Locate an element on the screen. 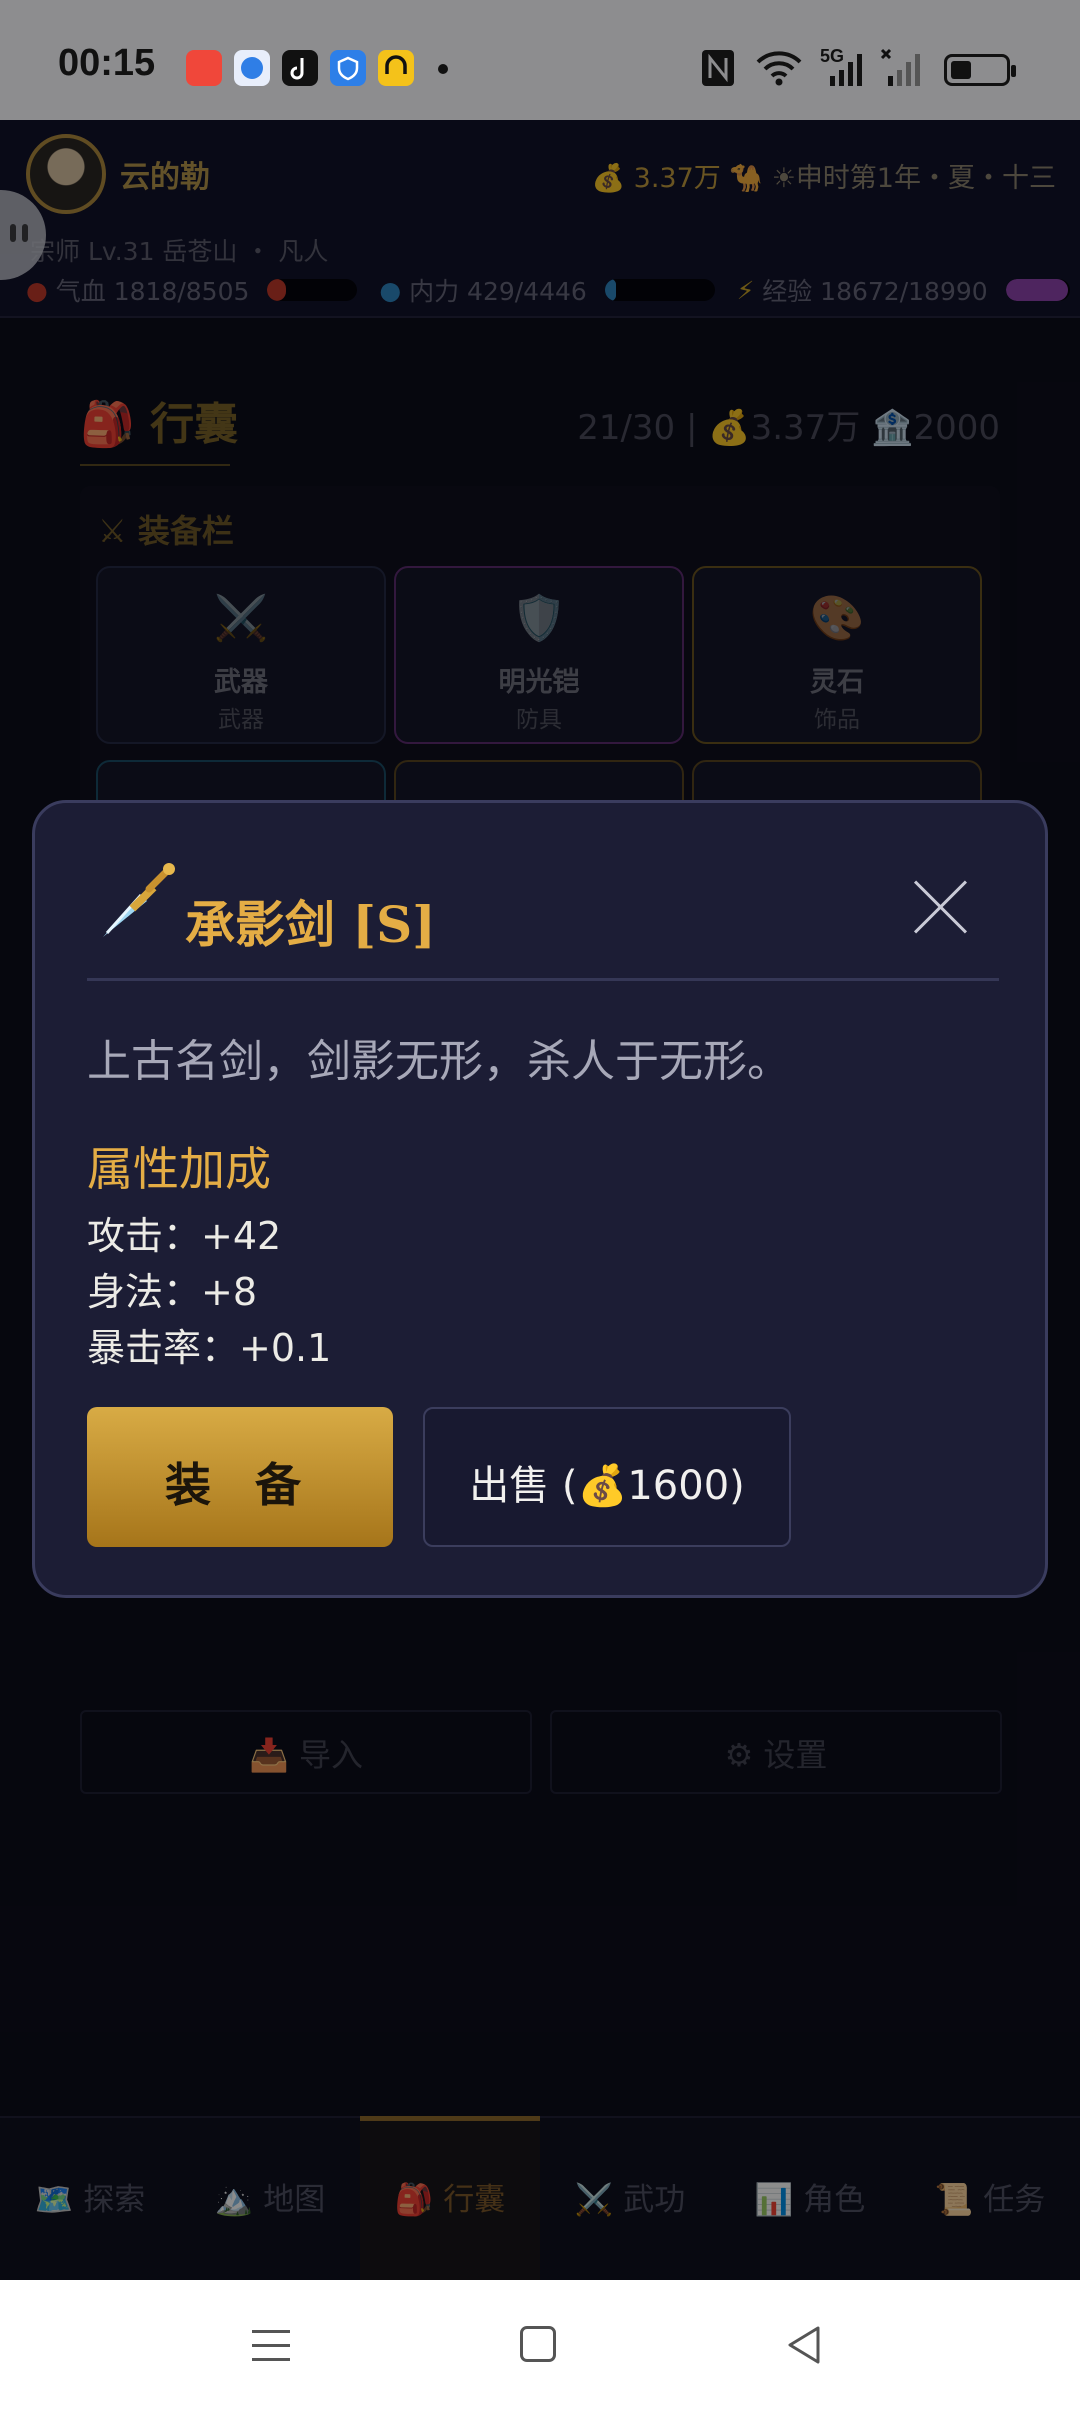  back-icon is located at coordinates (804, 2345).